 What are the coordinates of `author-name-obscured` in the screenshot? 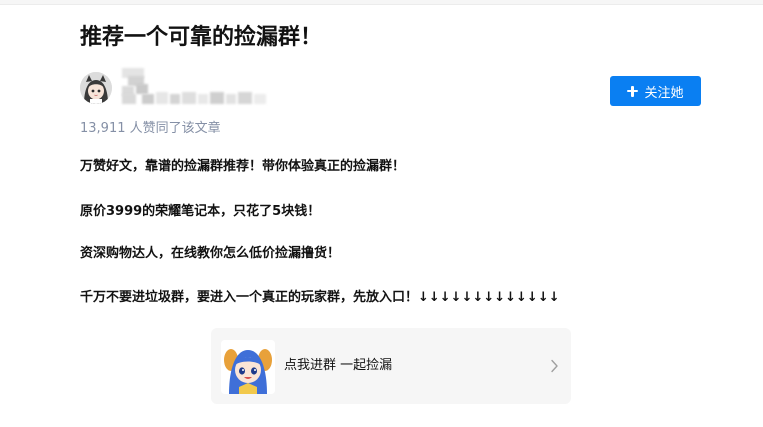 It's located at (197, 88).